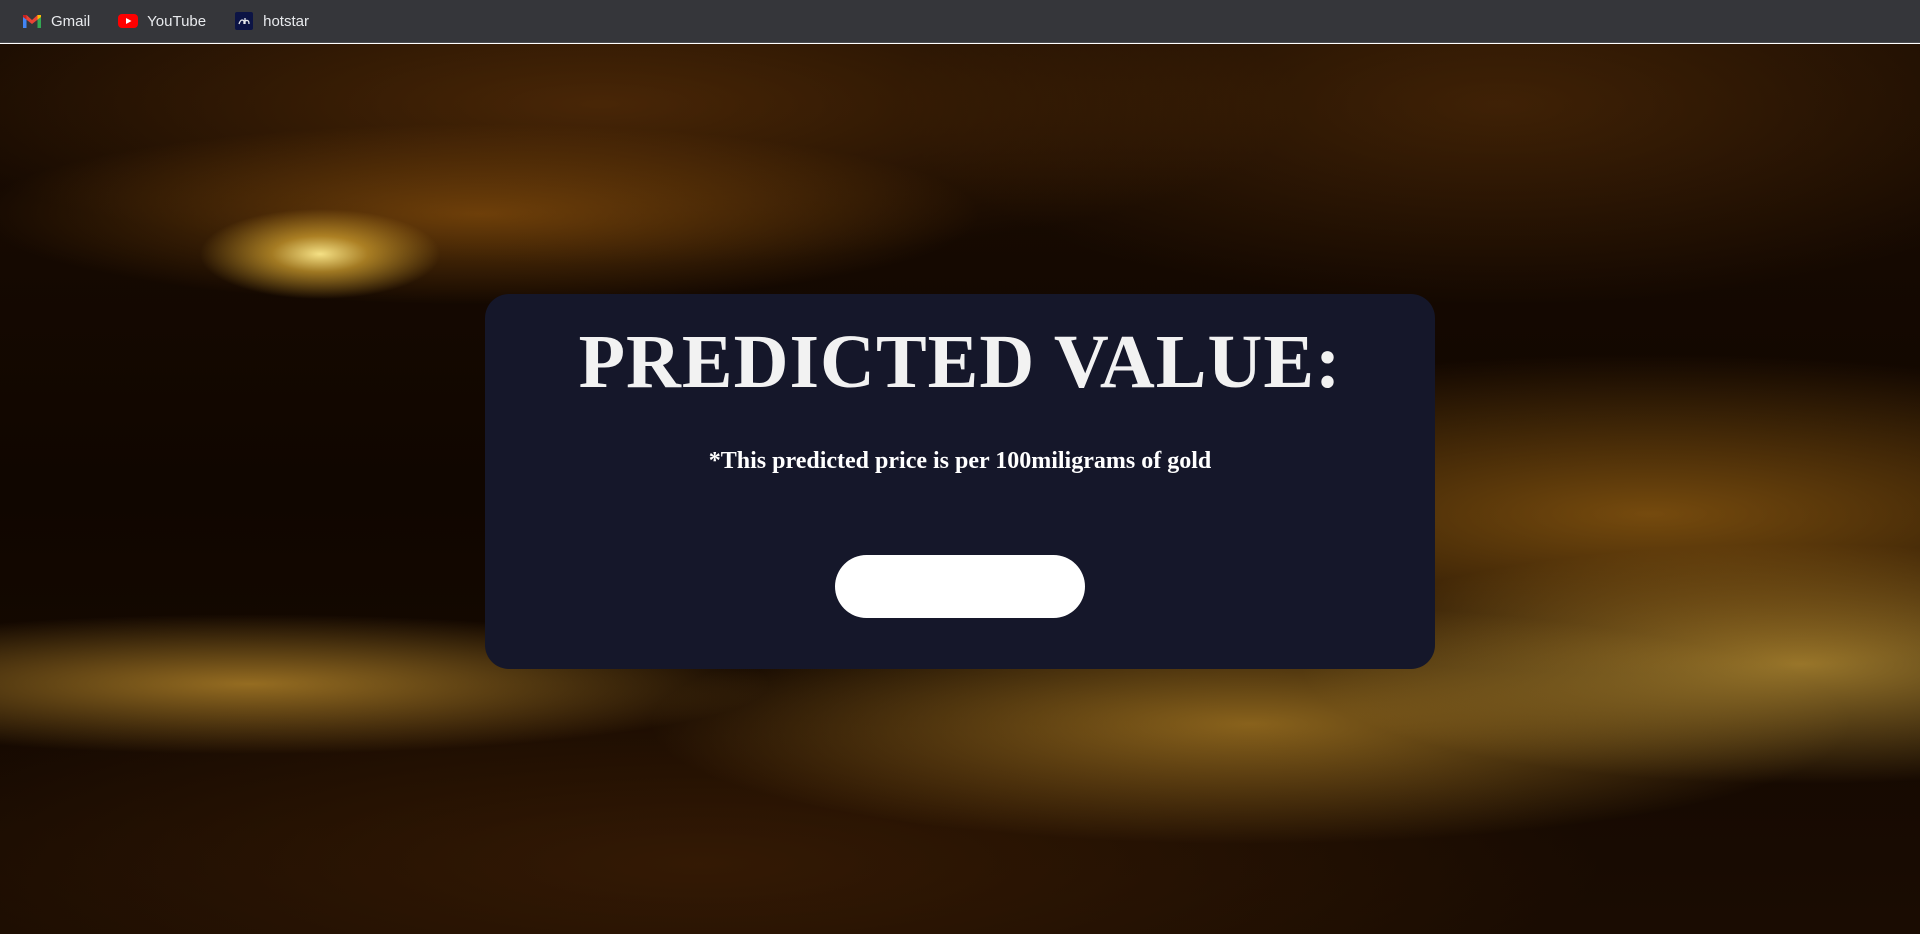 This screenshot has width=1920, height=934. What do you see at coordinates (960, 362) in the screenshot?
I see `page-title: PREDICTED VALUE:` at bounding box center [960, 362].